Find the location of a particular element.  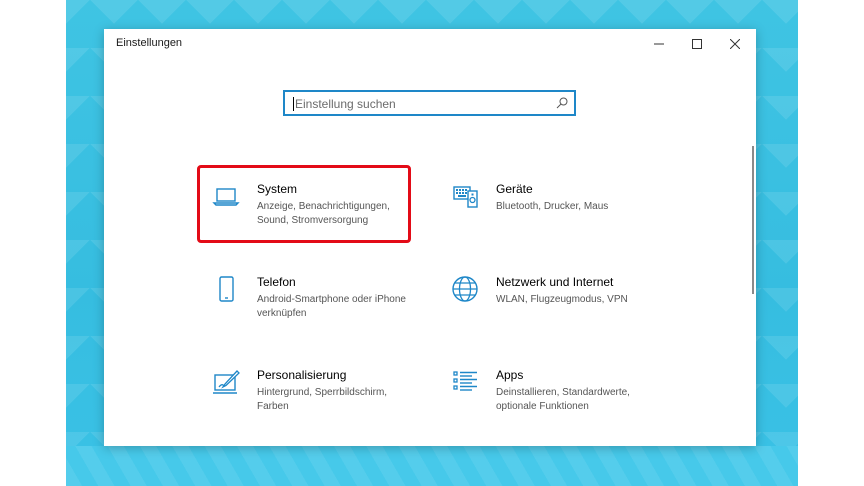

tile-title: System is located at coordinates (277, 189).